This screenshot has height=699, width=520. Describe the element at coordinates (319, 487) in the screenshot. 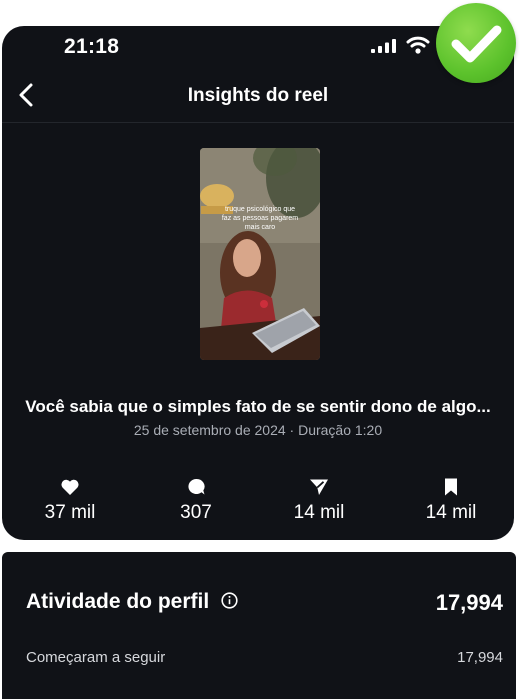

I see `share-icon` at that location.